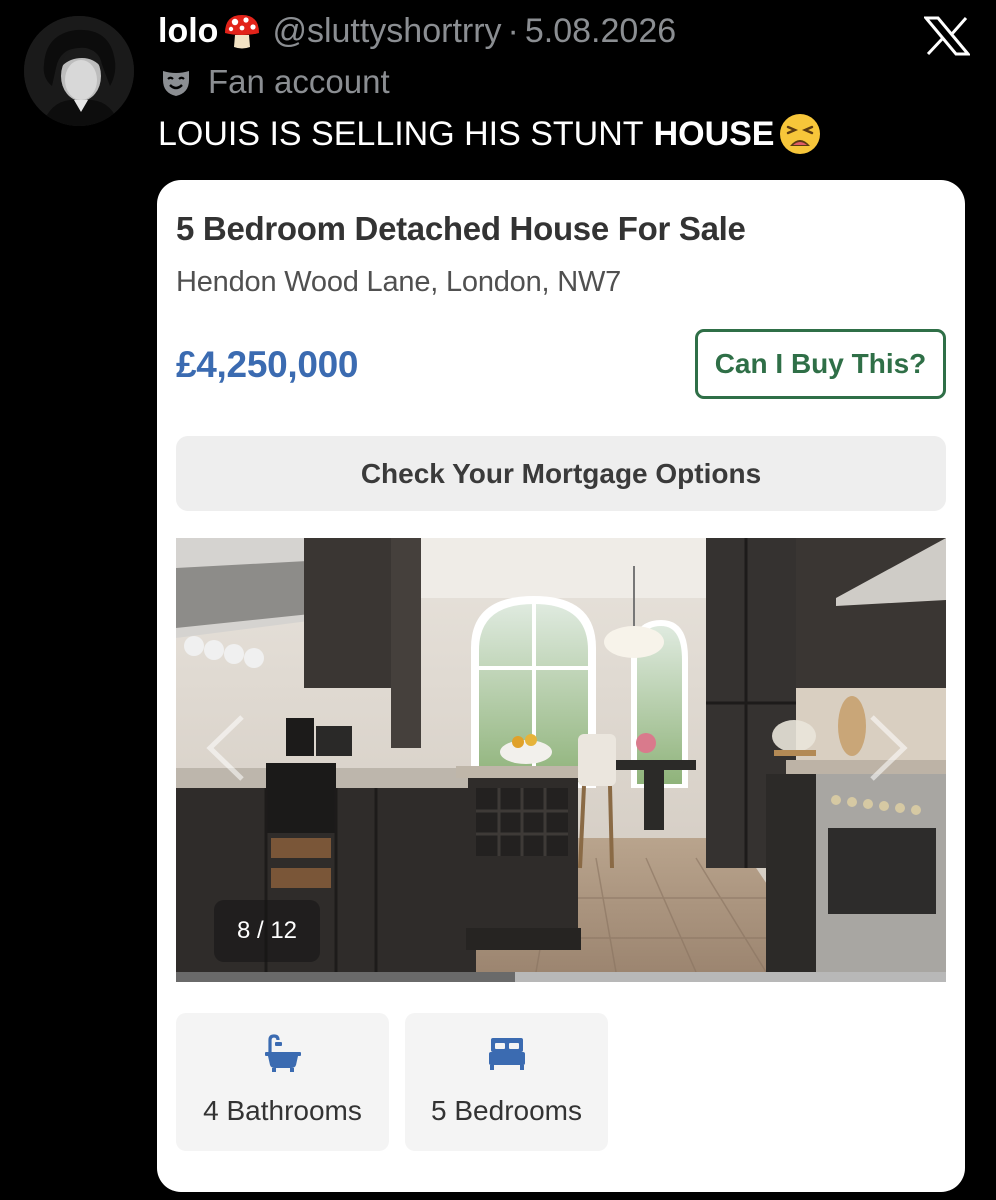 Image resolution: width=996 pixels, height=1200 pixels. I want to click on next-image-chevron-icon, so click(888, 748).